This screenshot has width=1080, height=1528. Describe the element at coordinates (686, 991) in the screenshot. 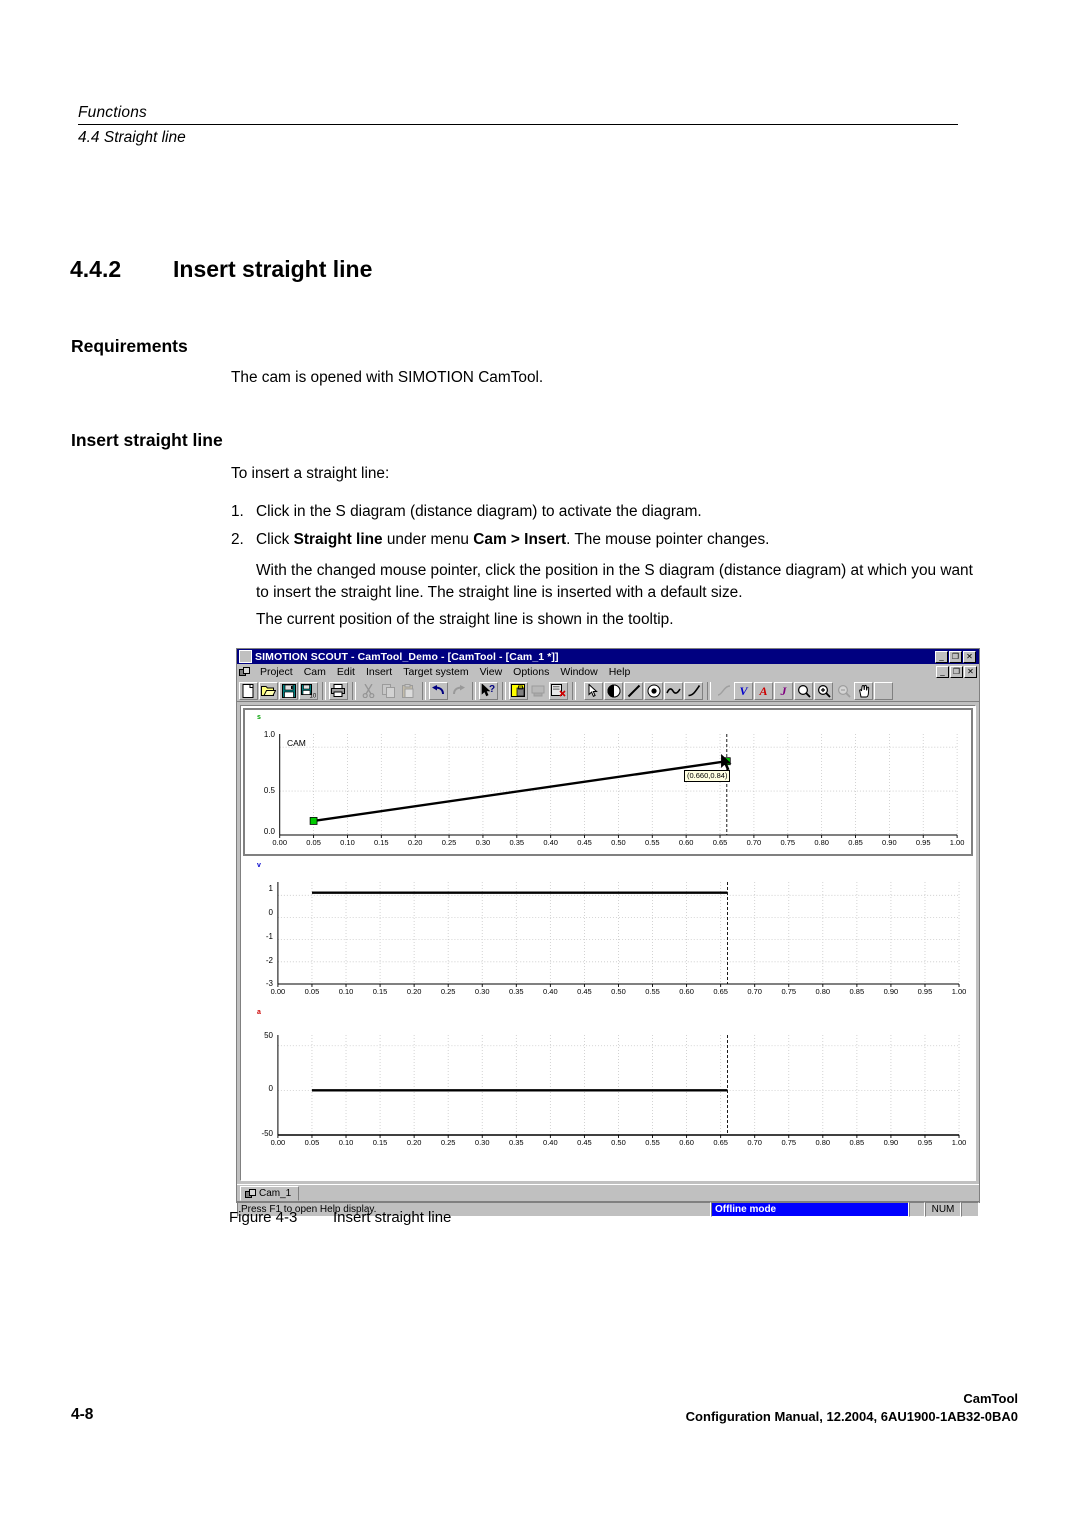

I see `xtick-label: 0.60` at that location.